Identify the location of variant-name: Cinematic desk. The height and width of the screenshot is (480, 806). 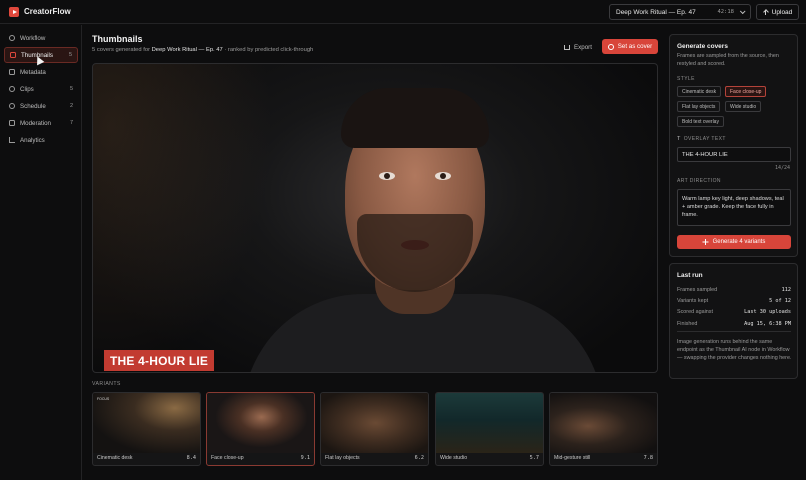
(115, 458).